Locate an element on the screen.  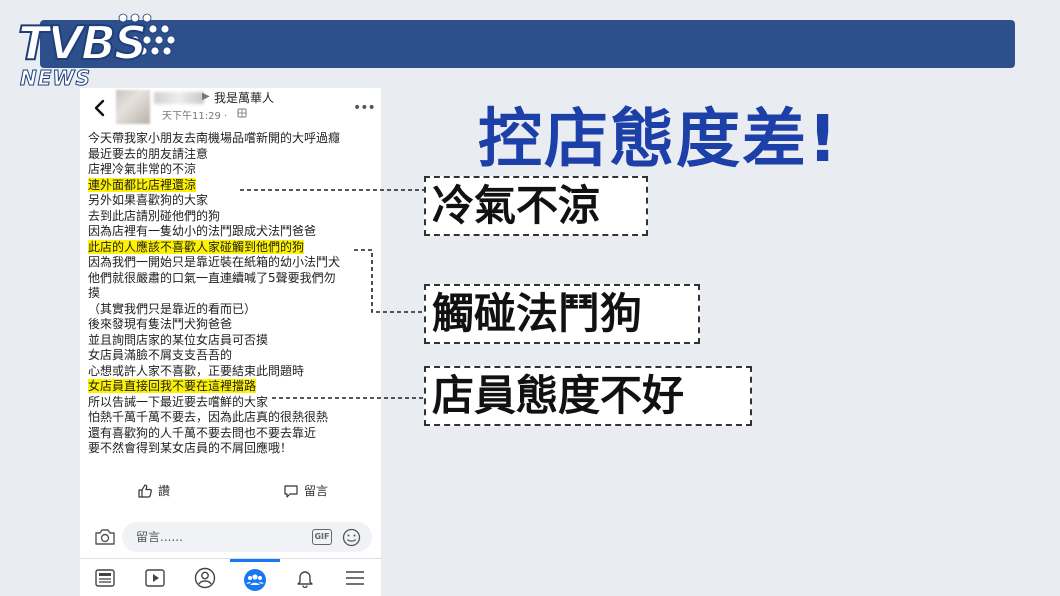
post-time: 天下午11:29 · is located at coordinates (195, 116).